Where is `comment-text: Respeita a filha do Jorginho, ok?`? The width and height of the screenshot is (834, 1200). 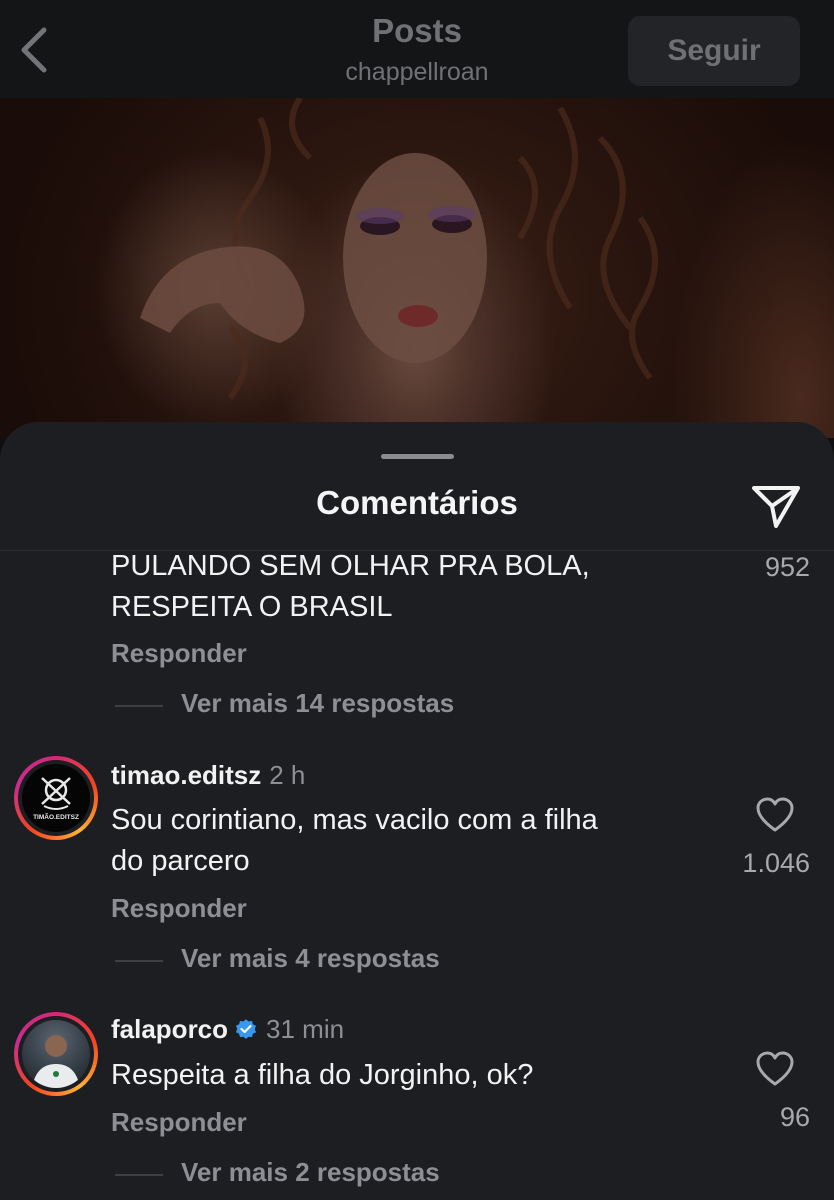
comment-text: Respeita a filha do Jorginho, ok? is located at coordinates (411, 1075).